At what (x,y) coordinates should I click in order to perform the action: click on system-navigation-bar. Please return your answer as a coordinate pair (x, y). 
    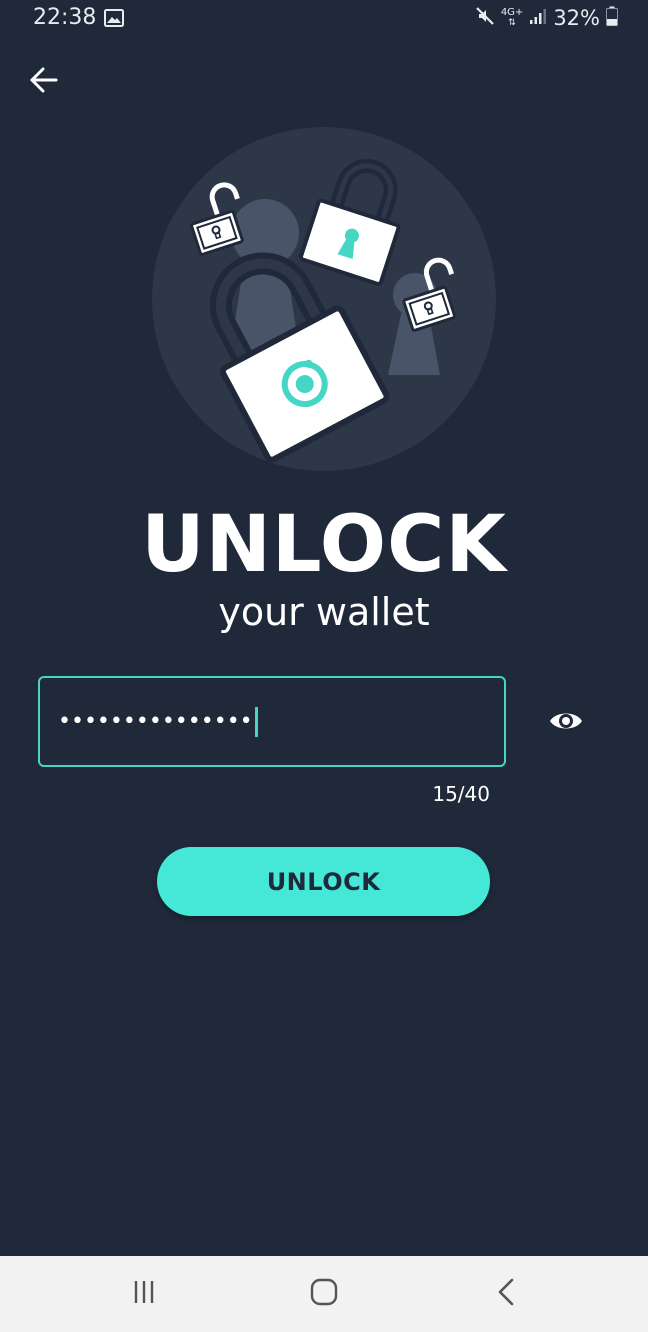
    Looking at the image, I should click on (324, 1294).